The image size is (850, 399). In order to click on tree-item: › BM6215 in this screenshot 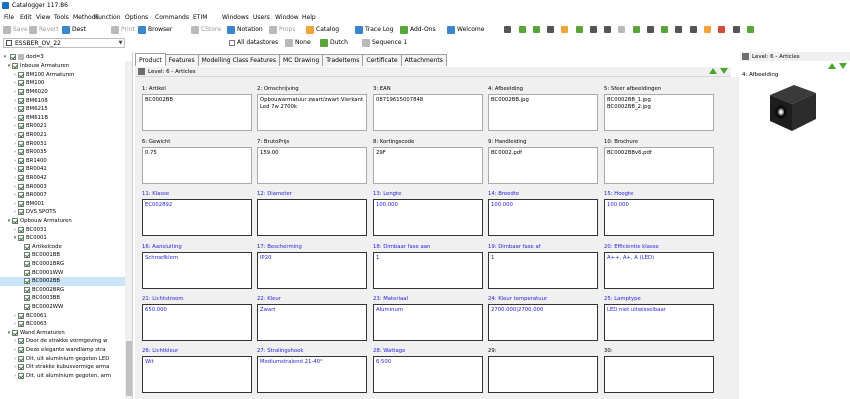, I will do `click(62, 109)`.